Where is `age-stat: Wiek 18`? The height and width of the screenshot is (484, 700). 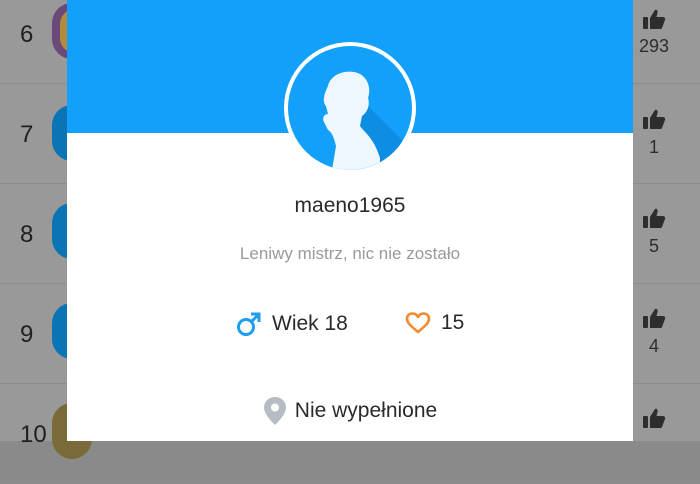
age-stat: Wiek 18 is located at coordinates (292, 324).